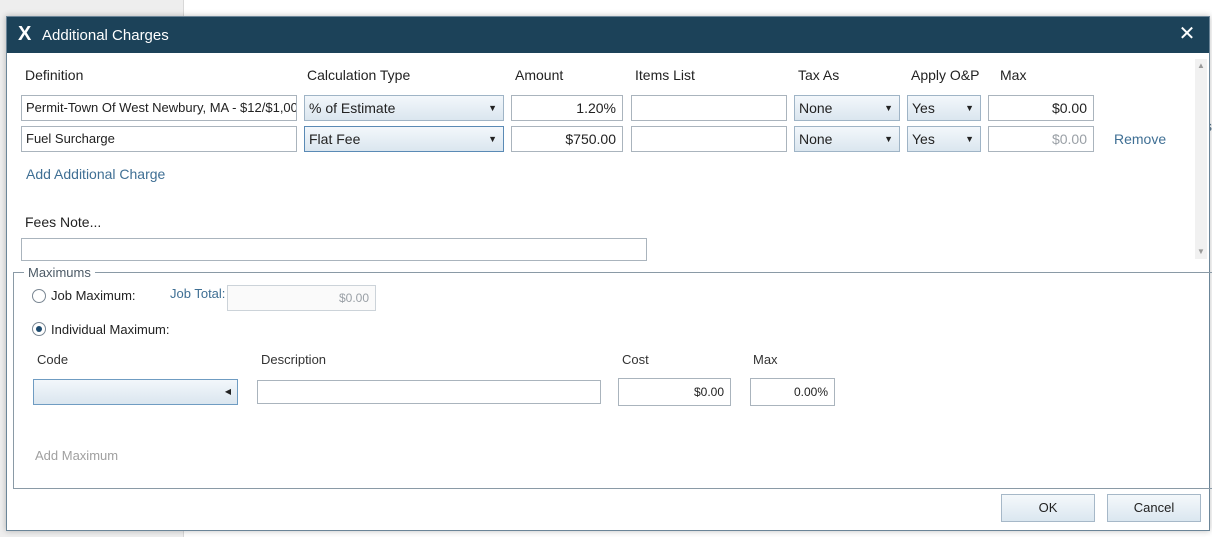 The image size is (1212, 537). I want to click on dialog-titlebar: X Additional Charges ✕, so click(608, 35).